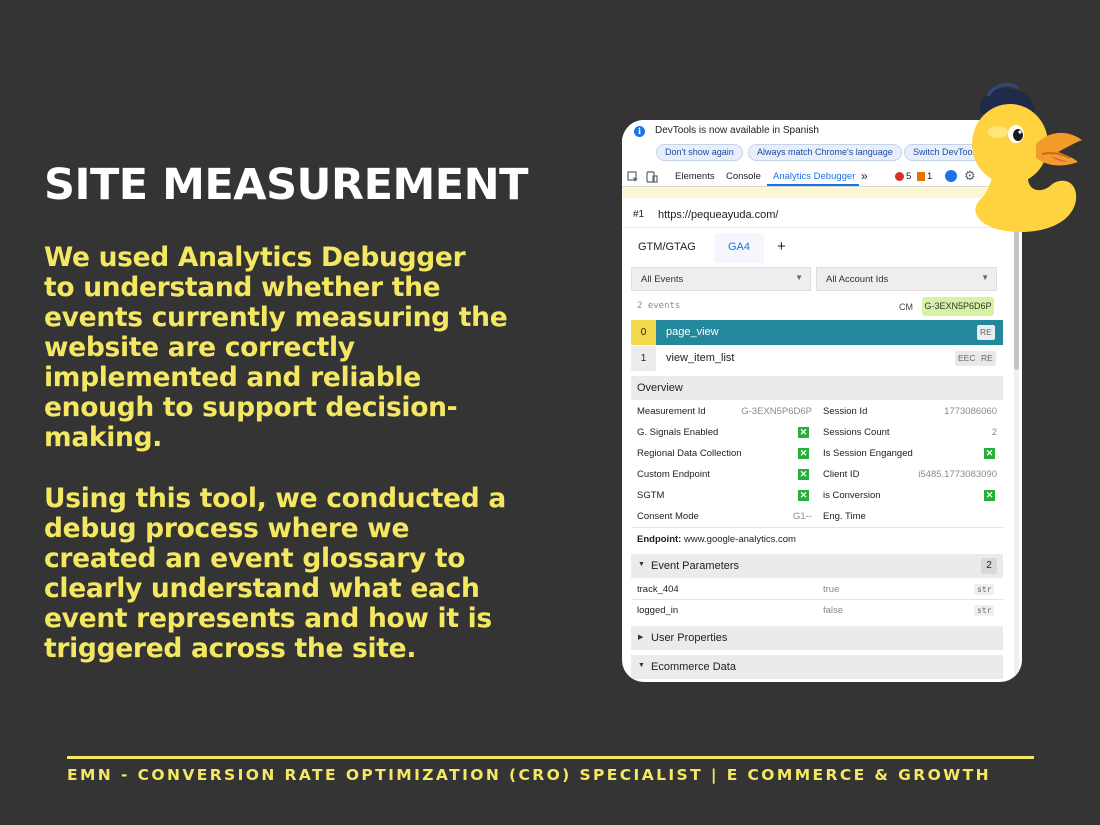 This screenshot has height=825, width=1100. What do you see at coordinates (695, 176) in the screenshot?
I see `tab-elements: Elements` at bounding box center [695, 176].